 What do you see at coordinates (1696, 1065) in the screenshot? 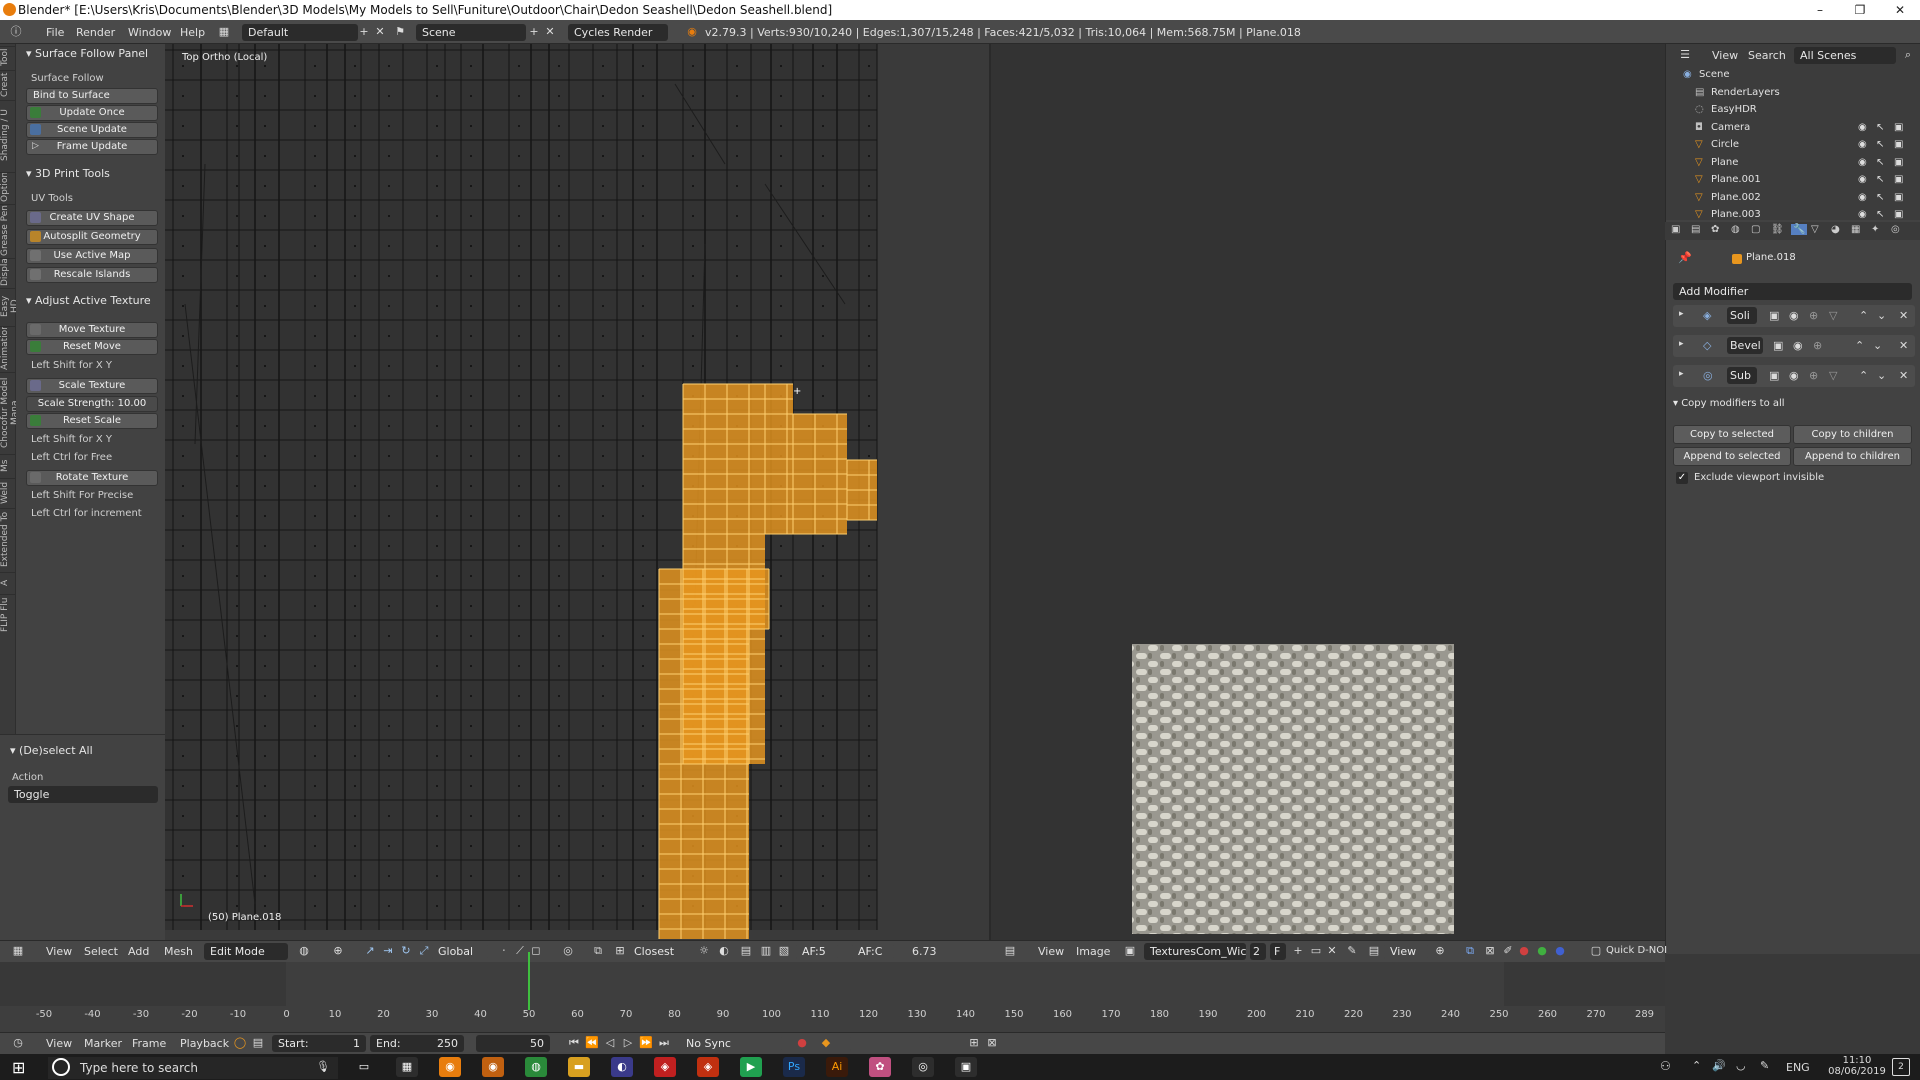
I see `tray-chevron-icon: ⌃` at bounding box center [1696, 1065].